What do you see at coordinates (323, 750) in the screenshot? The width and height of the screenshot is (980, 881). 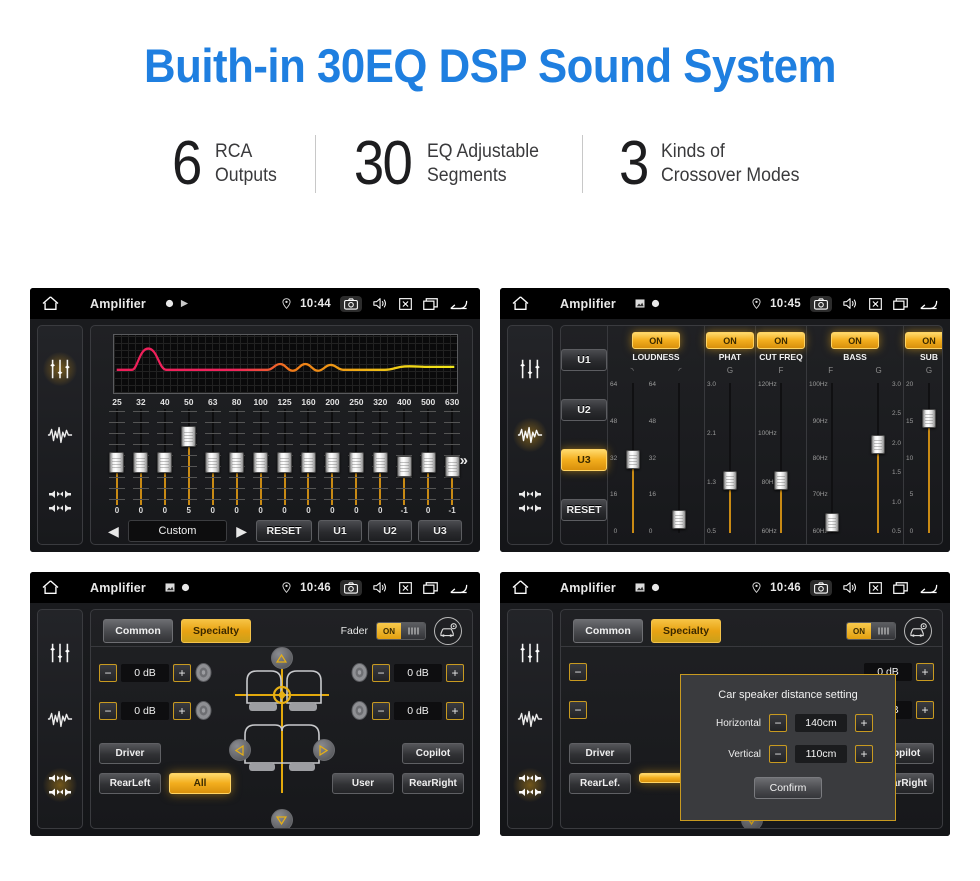 I see `move-right-button` at bounding box center [323, 750].